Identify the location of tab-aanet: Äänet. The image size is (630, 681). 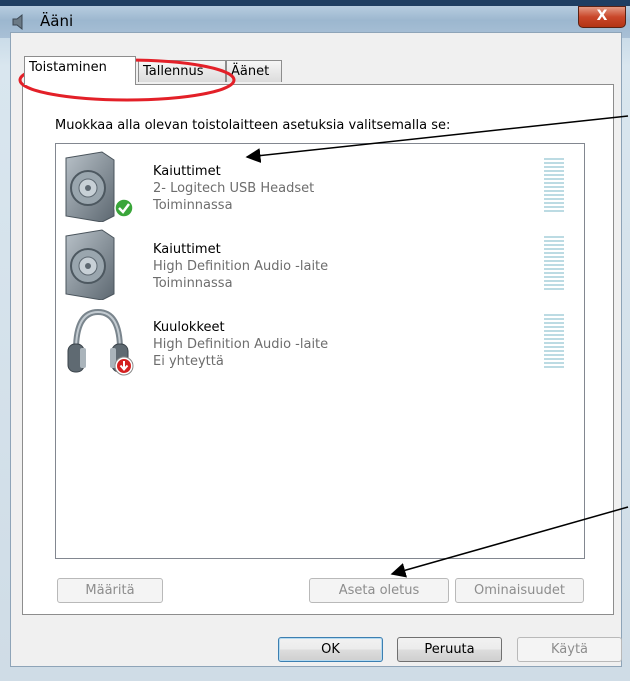
(254, 71).